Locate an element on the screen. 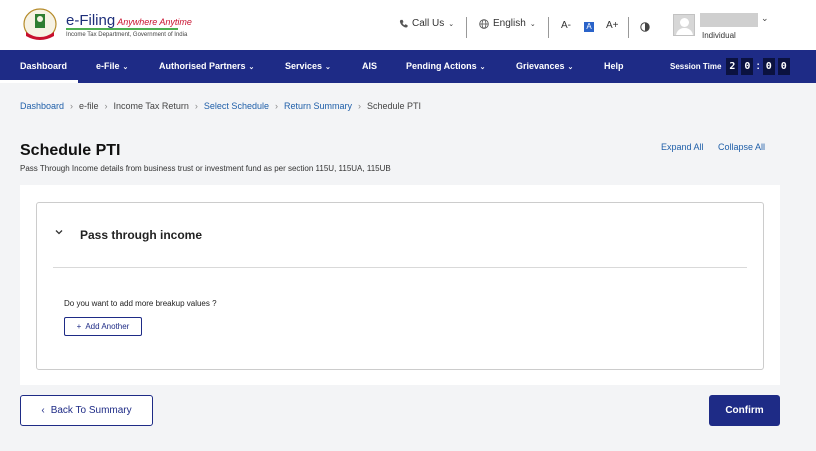 This screenshot has width=816, height=451. nav-ais: AIS is located at coordinates (369, 66).